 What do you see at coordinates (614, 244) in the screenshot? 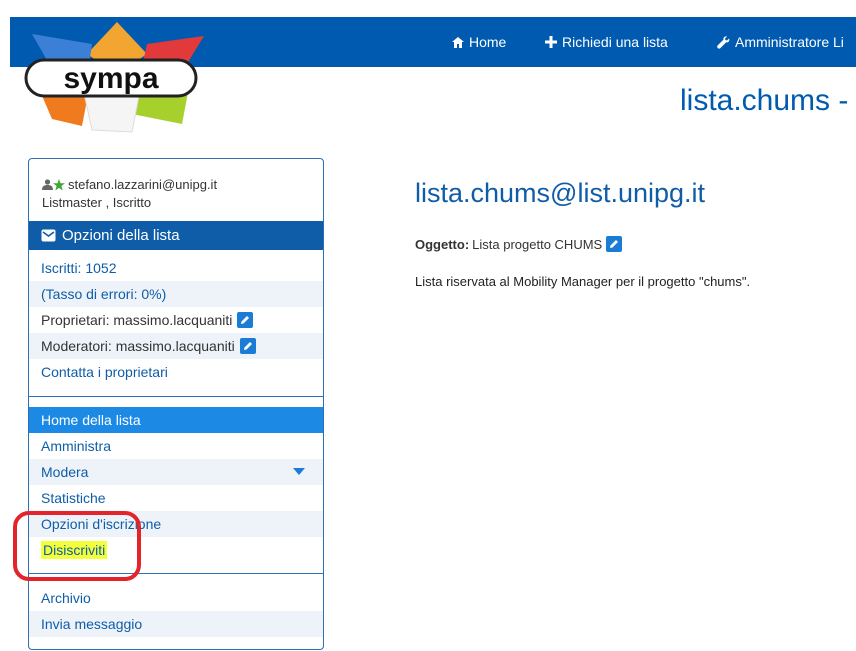
I see `edit-subject-icon` at bounding box center [614, 244].